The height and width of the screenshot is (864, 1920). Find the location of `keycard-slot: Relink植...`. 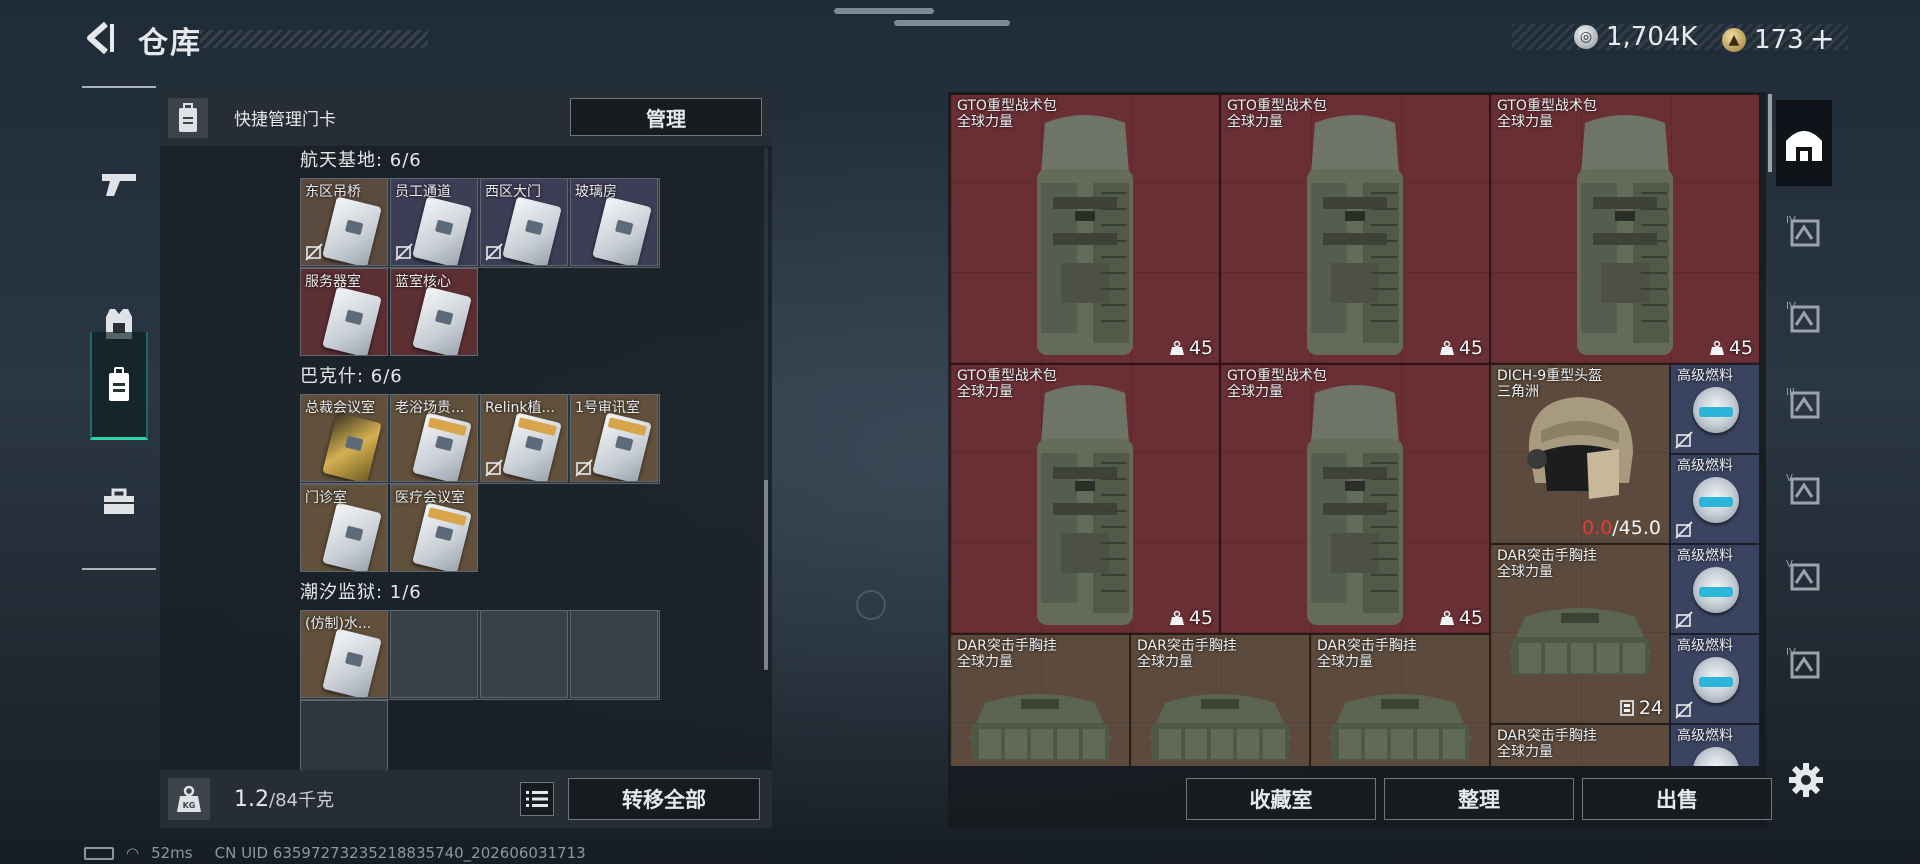

keycard-slot: Relink植... is located at coordinates (524, 438).